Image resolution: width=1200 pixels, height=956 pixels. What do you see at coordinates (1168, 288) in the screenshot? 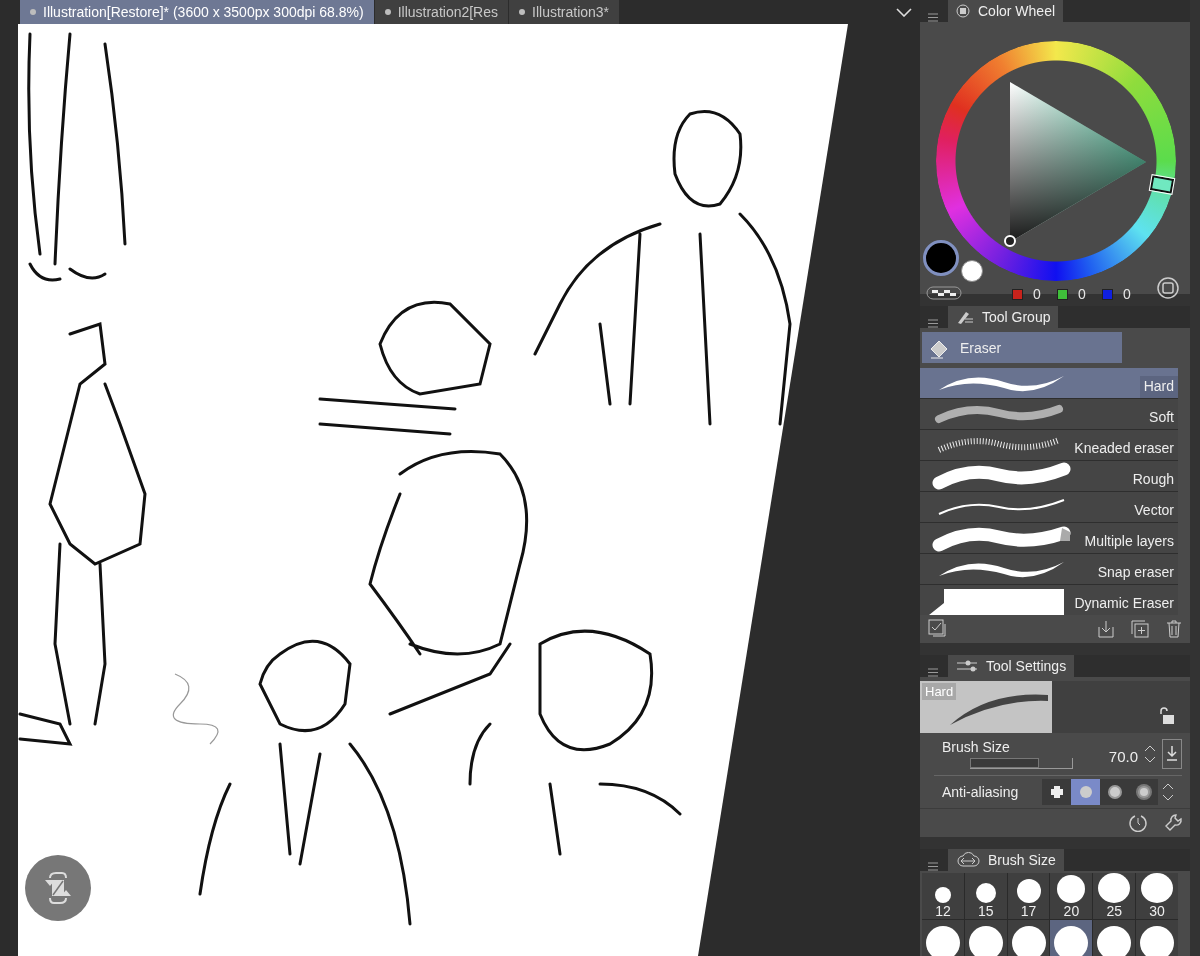
I see `color-space-icon` at bounding box center [1168, 288].